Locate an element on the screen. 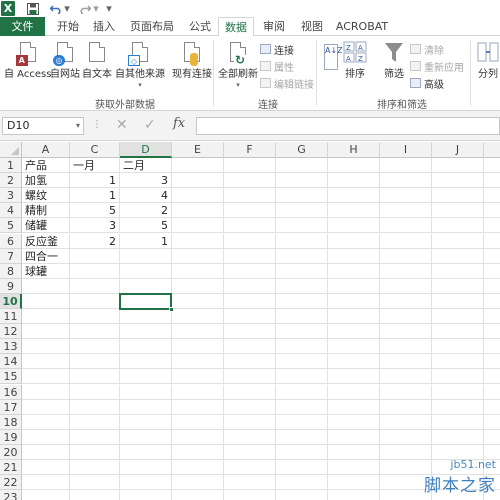  column-header-H: H is located at coordinates (354, 150).